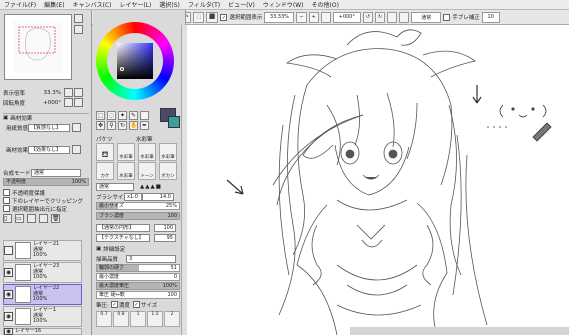 This screenshot has width=569, height=335. I want to click on size-preset: 1, so click(138, 319).